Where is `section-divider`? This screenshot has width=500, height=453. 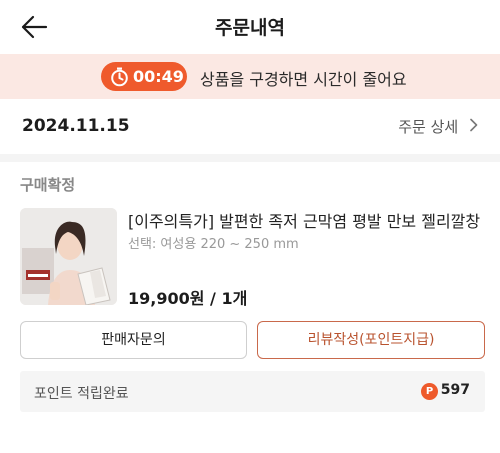 section-divider is located at coordinates (250, 158).